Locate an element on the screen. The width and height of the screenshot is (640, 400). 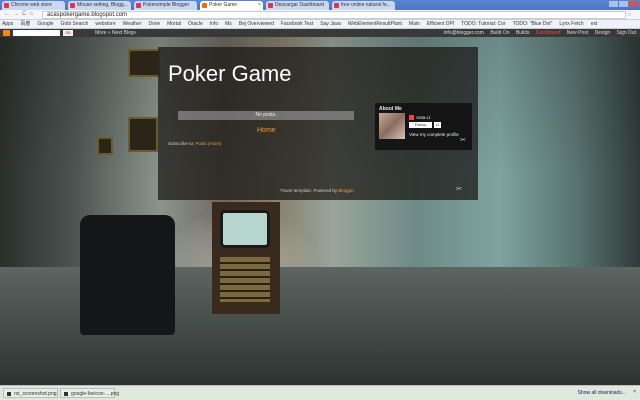
tab-label: Chrome web store is located at coordinates (31, 5).